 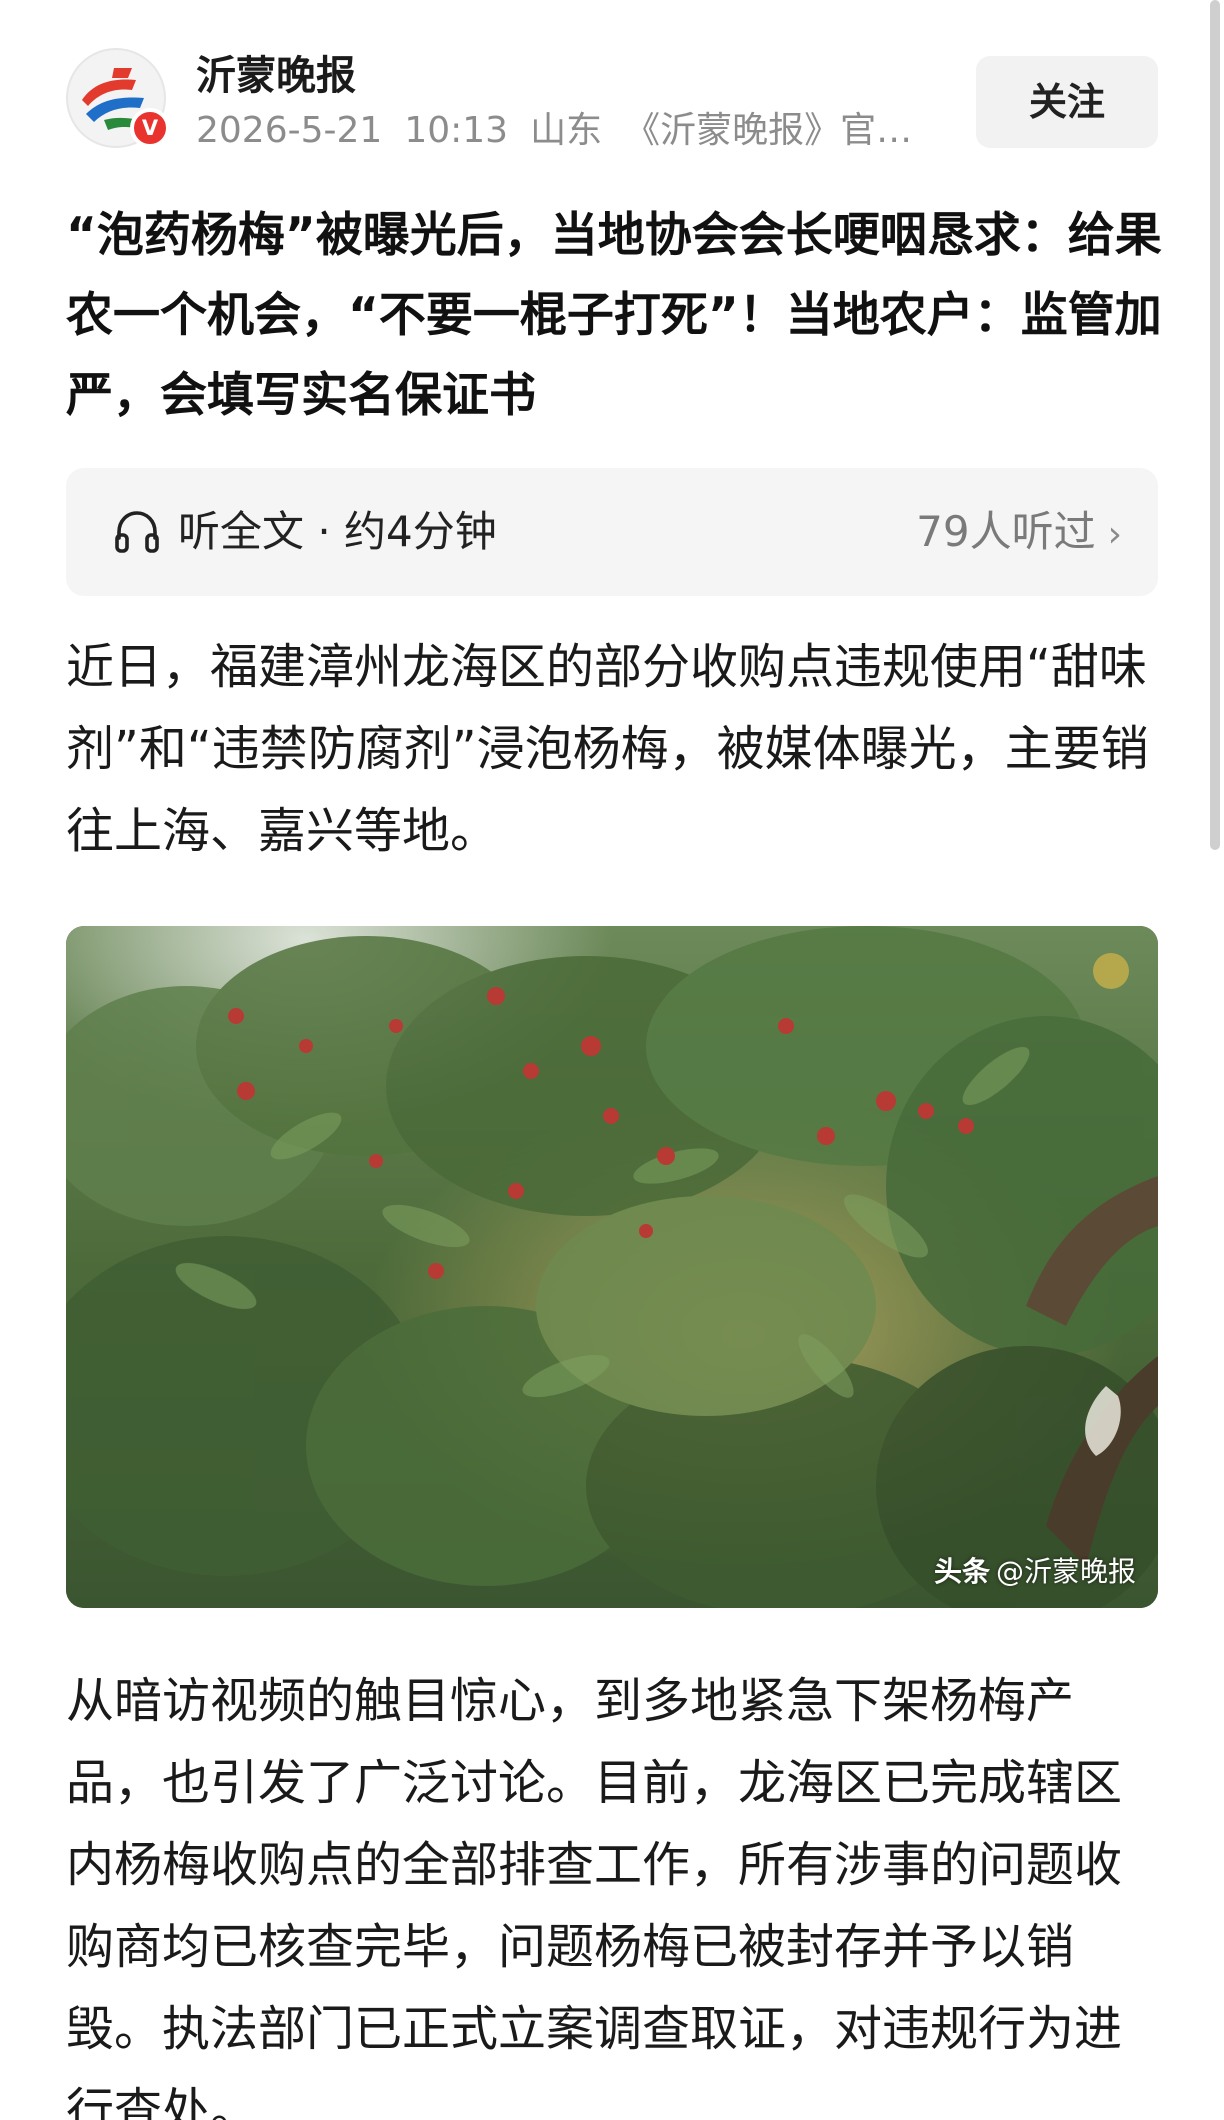 I want to click on watermark-account: @沂蒙晚报, so click(x=1065, y=1571).